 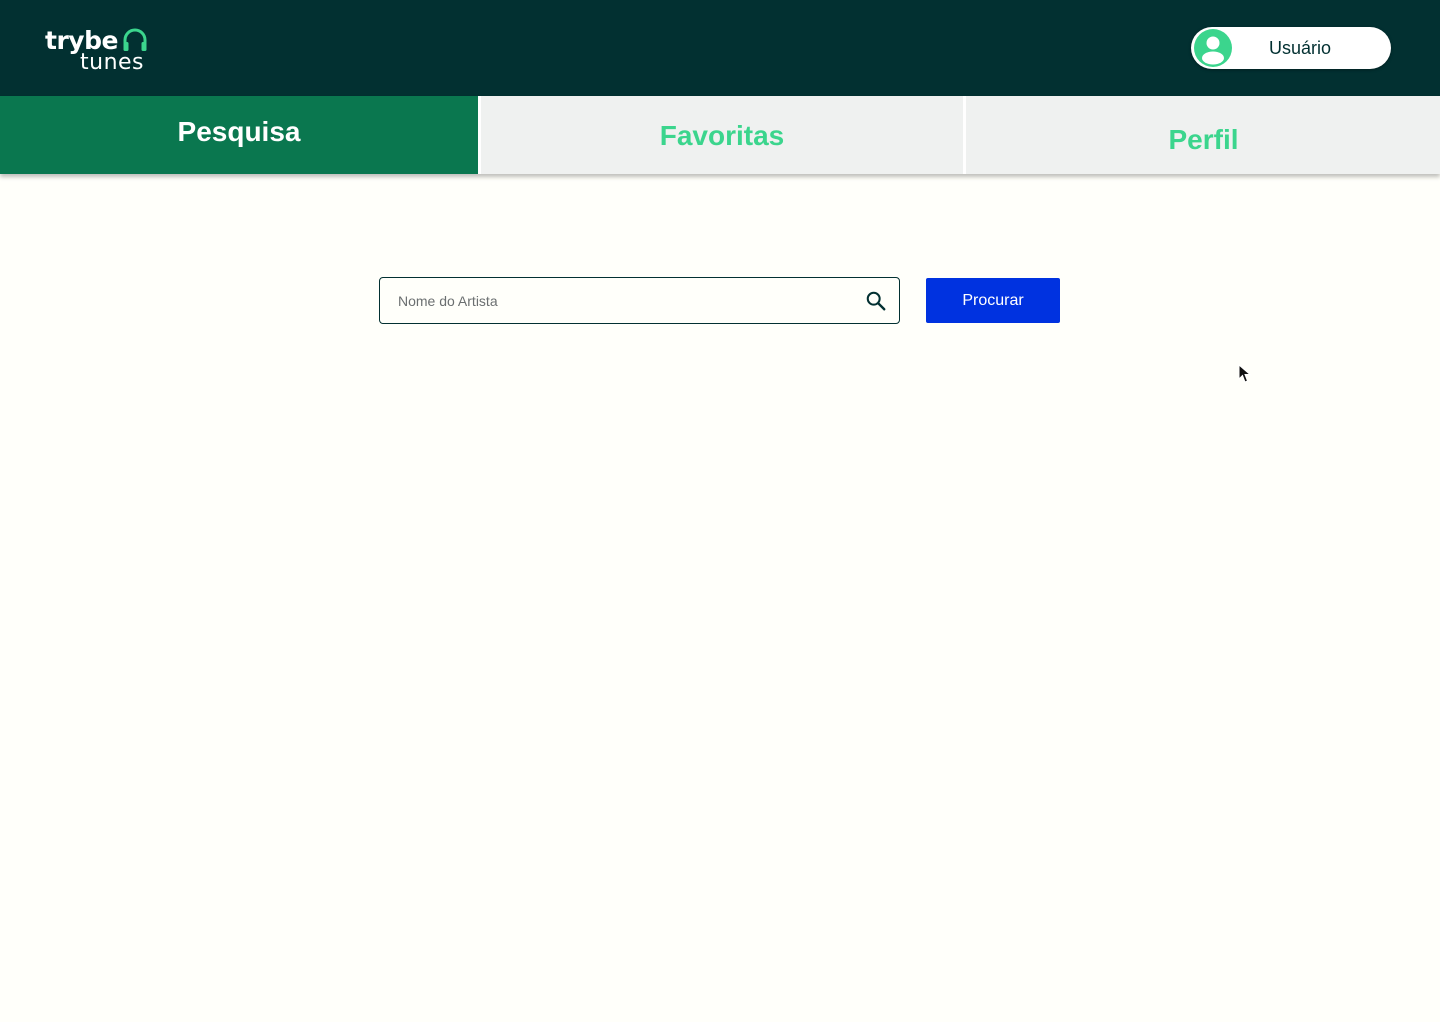 I want to click on tab-divider, so click(x=964, y=135).